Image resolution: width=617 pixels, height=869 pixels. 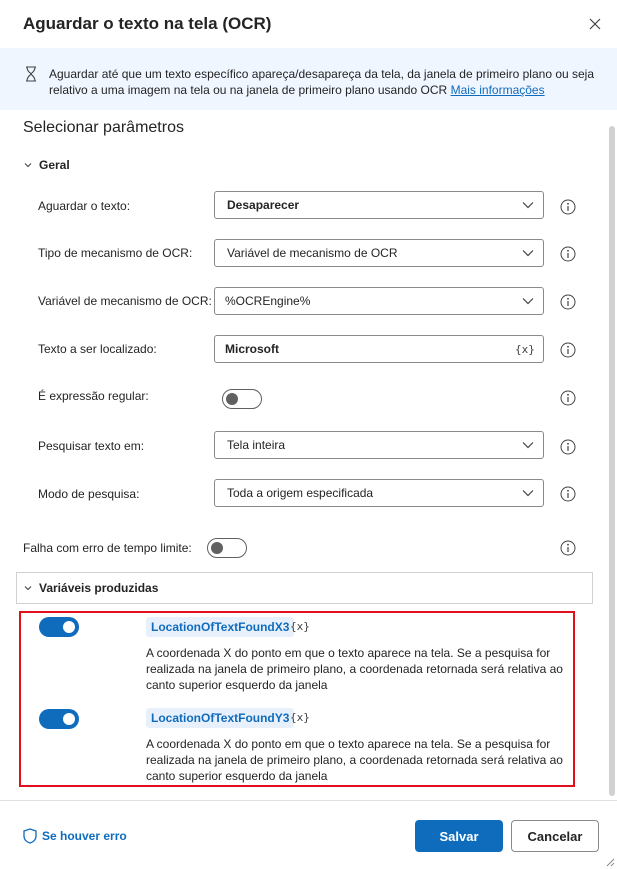 I want to click on wait-text-select: Desaparecer, so click(x=379, y=205).